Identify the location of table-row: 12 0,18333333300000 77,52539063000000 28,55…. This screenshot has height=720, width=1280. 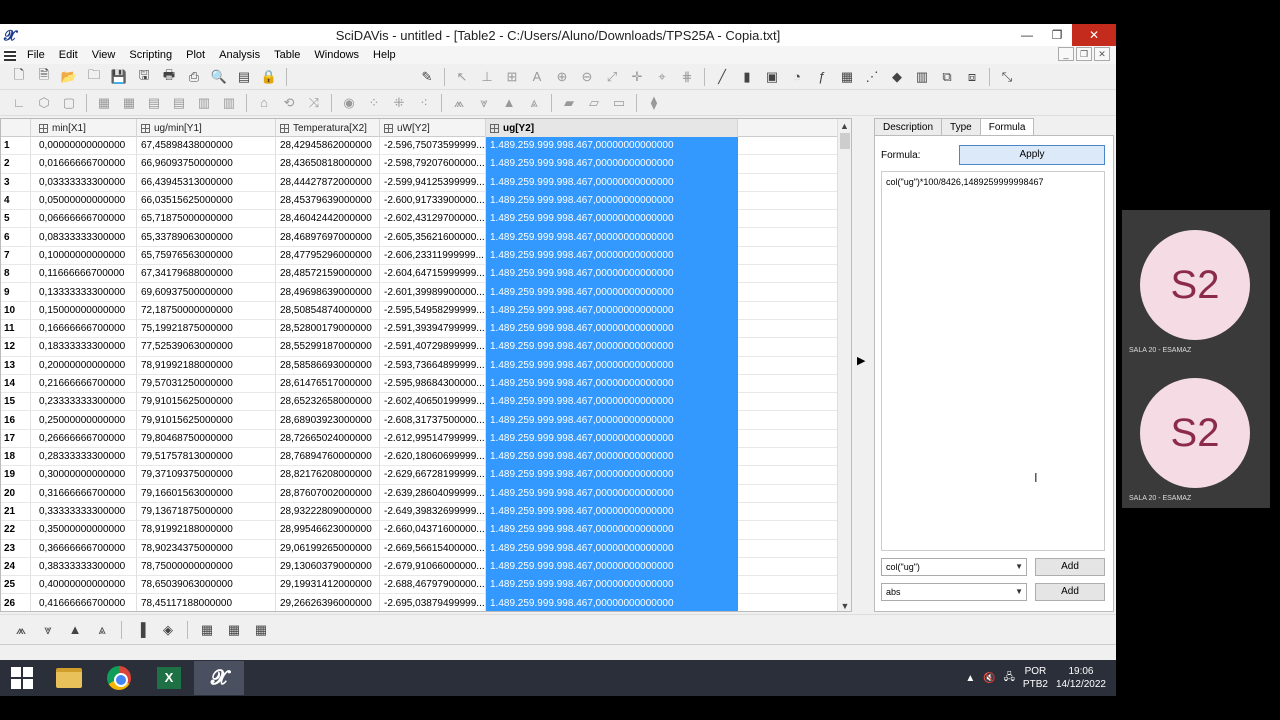
(422, 347).